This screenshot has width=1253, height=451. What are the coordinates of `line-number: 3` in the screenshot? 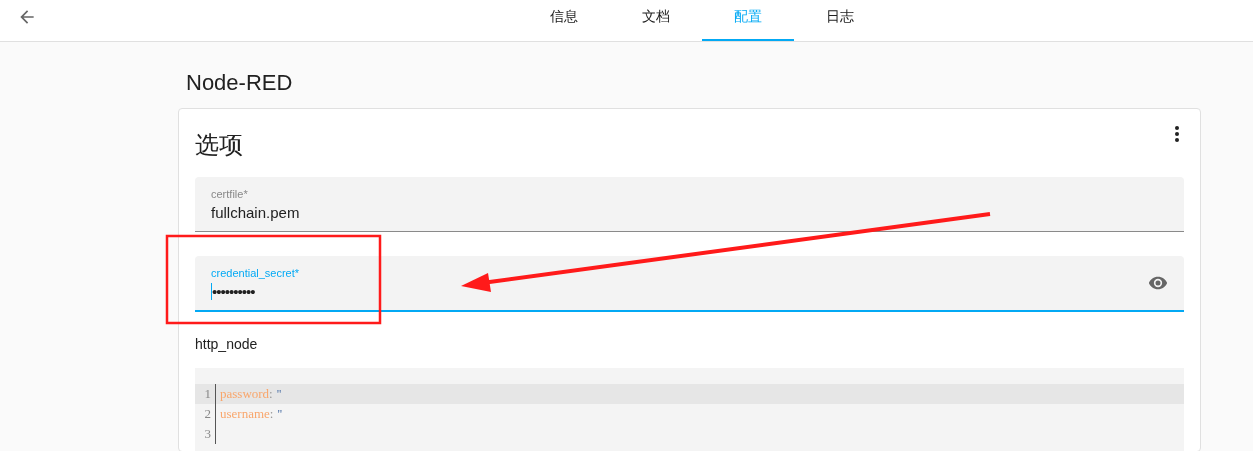 It's located at (207, 434).